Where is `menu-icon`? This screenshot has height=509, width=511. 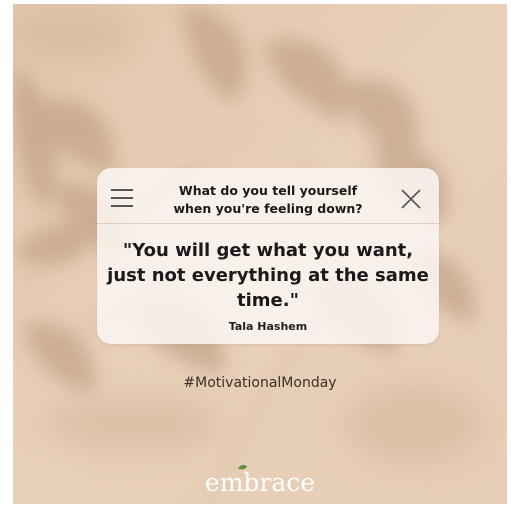
menu-icon is located at coordinates (122, 198).